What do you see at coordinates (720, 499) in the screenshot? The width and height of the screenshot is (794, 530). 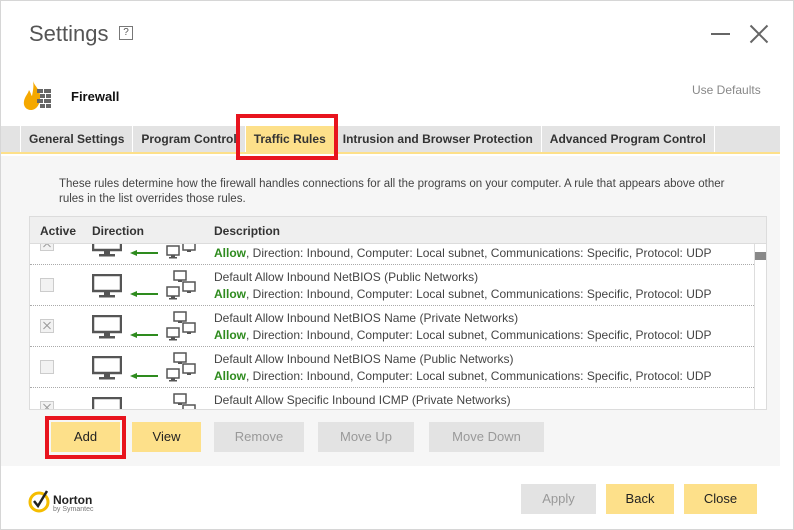 I see `close-button: Close` at bounding box center [720, 499].